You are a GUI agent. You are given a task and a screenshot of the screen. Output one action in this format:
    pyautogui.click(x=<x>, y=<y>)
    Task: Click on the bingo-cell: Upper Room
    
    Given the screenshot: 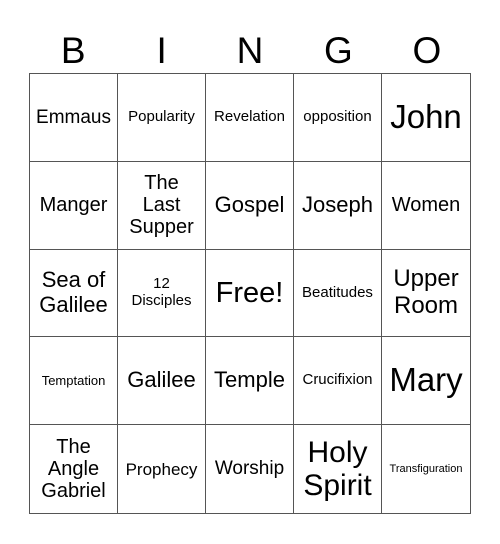 What is the action you would take?
    pyautogui.click(x=426, y=294)
    